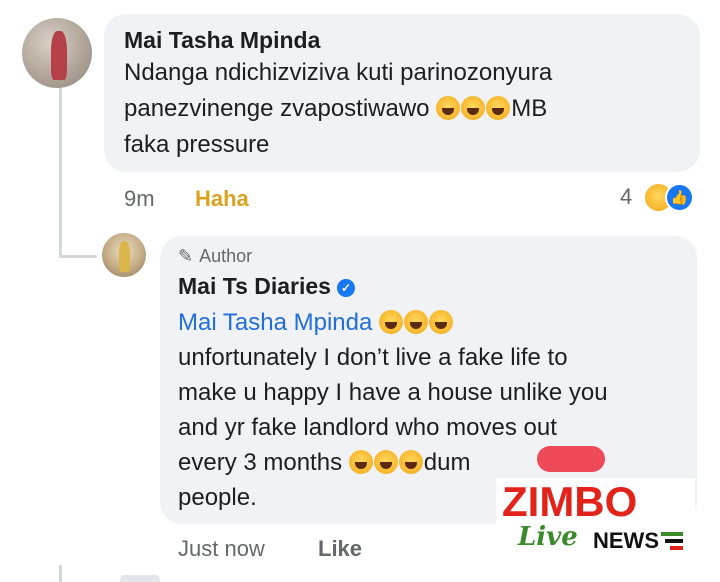 The image size is (720, 582). Describe the element at coordinates (275, 322) in the screenshot. I see `mention-link: Mai Tasha Mpinda` at that location.